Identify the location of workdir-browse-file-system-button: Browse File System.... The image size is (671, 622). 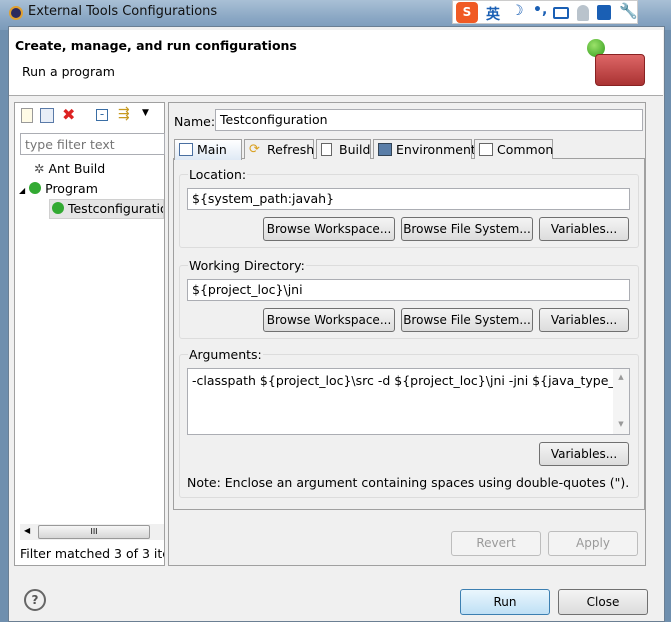
(467, 320).